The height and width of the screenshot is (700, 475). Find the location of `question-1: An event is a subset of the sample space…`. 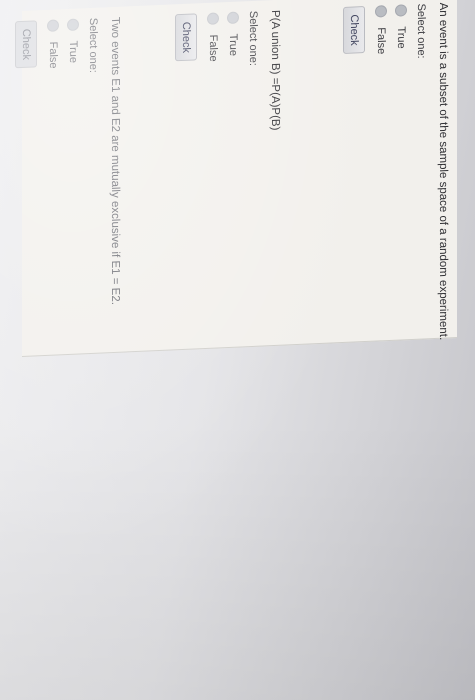

question-1: An event is a subset of the sample space… is located at coordinates (396, 173).